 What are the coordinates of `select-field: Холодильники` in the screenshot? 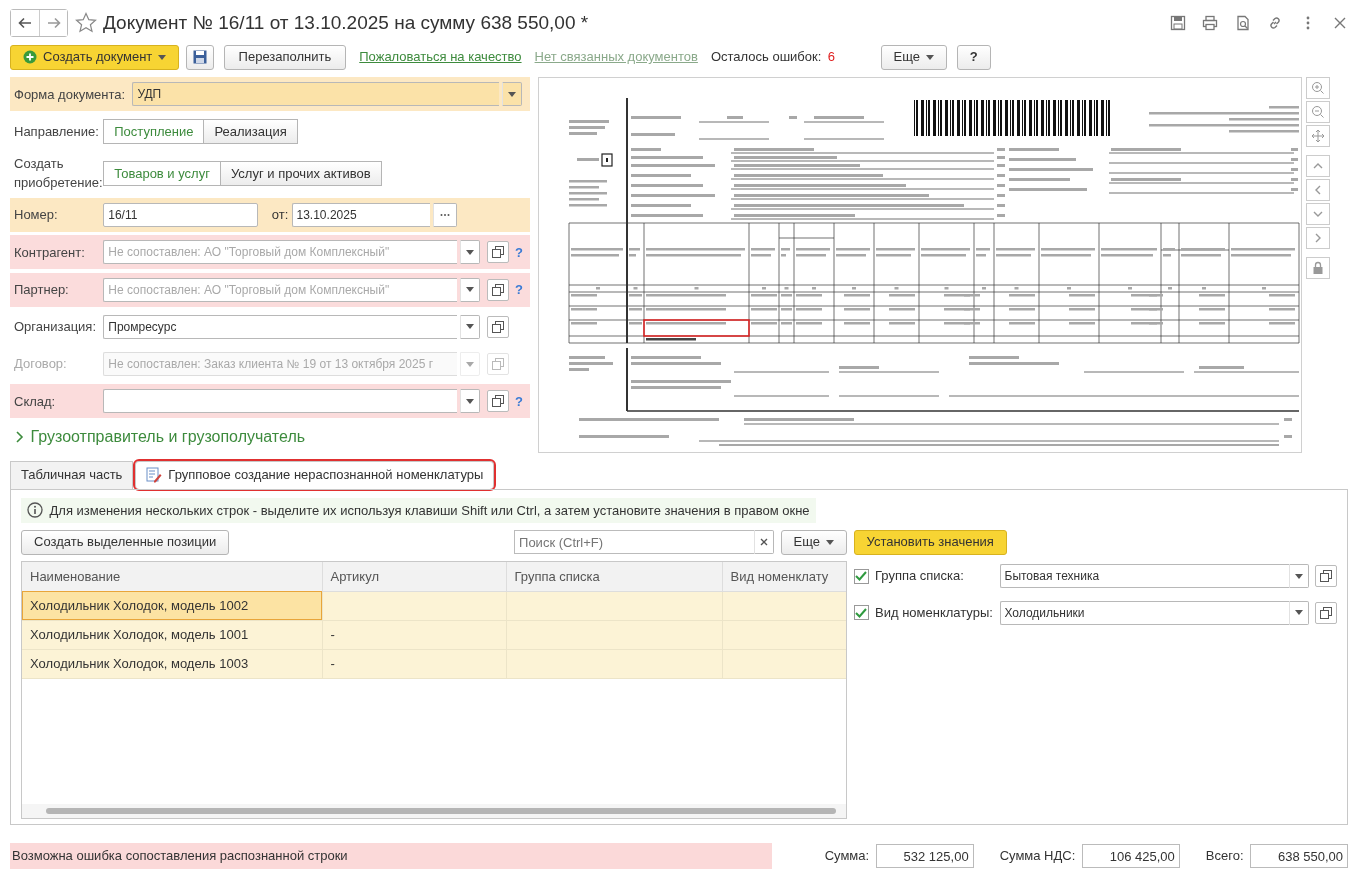 It's located at (1144, 612).